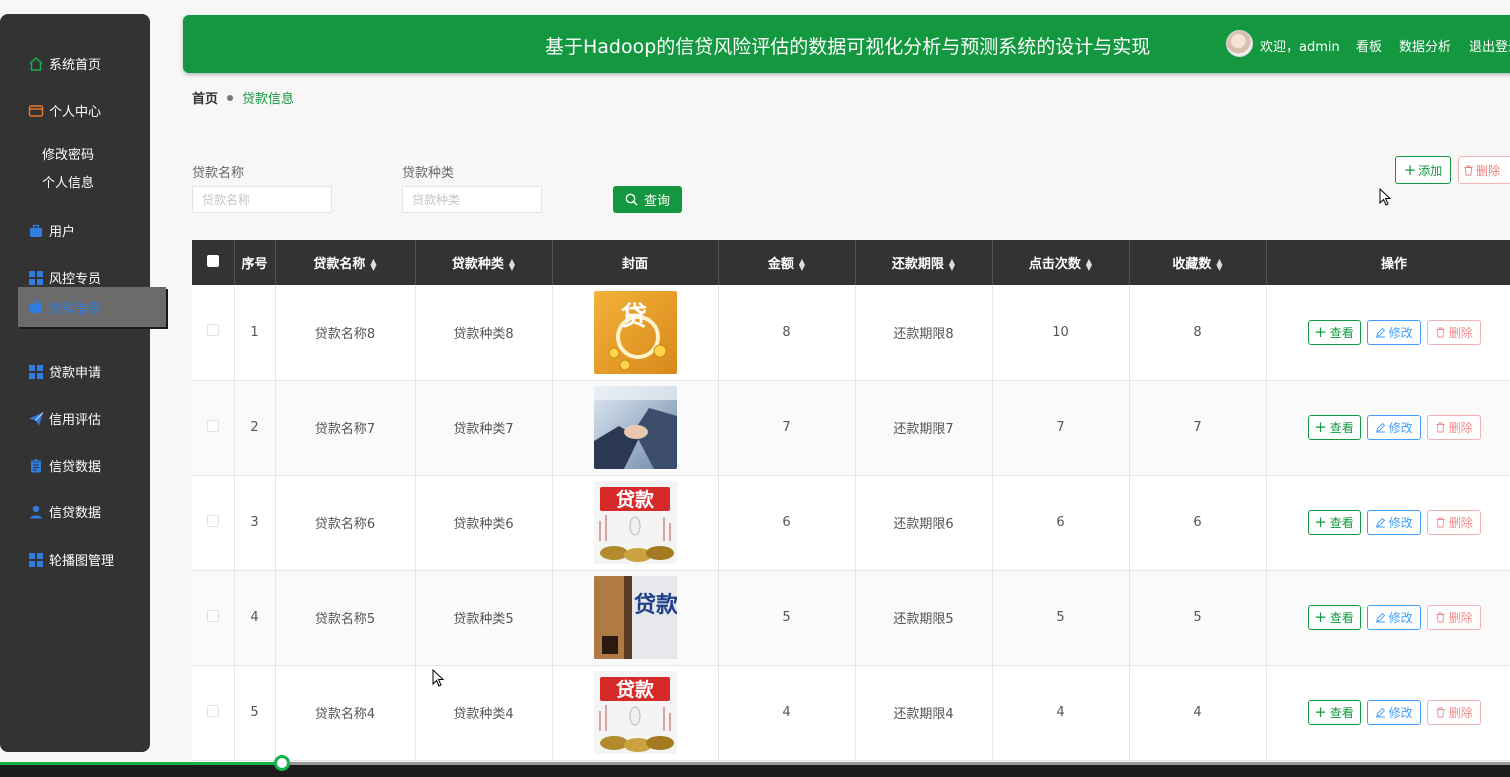 The height and width of the screenshot is (777, 1510). What do you see at coordinates (1061, 618) in the screenshot?
I see `clicks-cell: 5` at bounding box center [1061, 618].